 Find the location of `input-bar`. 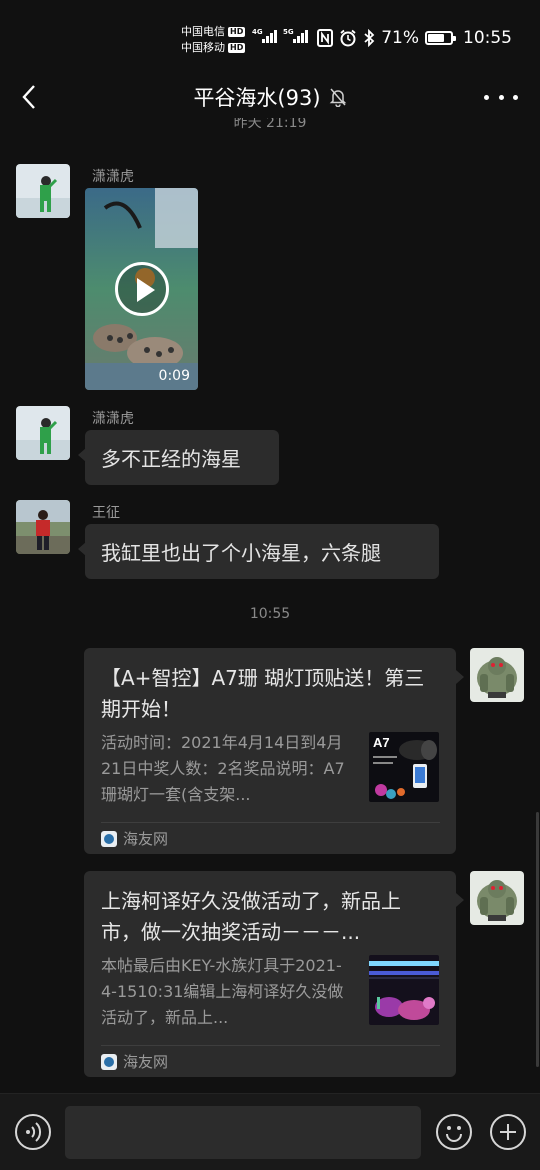

input-bar is located at coordinates (270, 1131).